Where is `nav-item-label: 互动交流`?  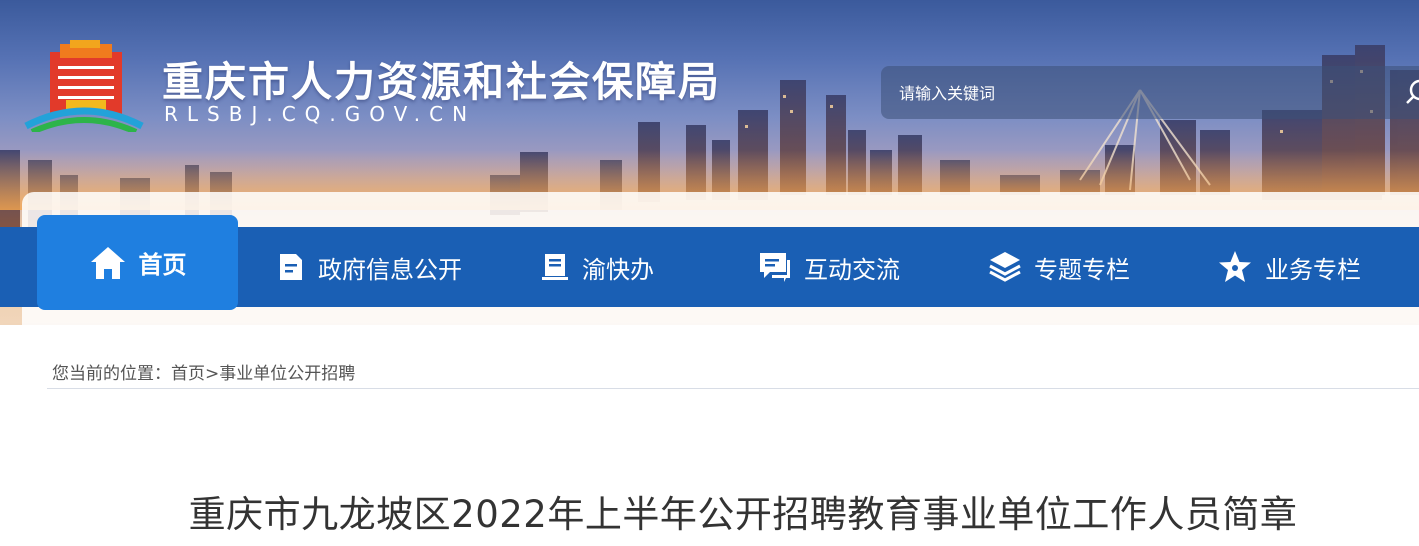
nav-item-label: 互动交流 is located at coordinates (852, 269).